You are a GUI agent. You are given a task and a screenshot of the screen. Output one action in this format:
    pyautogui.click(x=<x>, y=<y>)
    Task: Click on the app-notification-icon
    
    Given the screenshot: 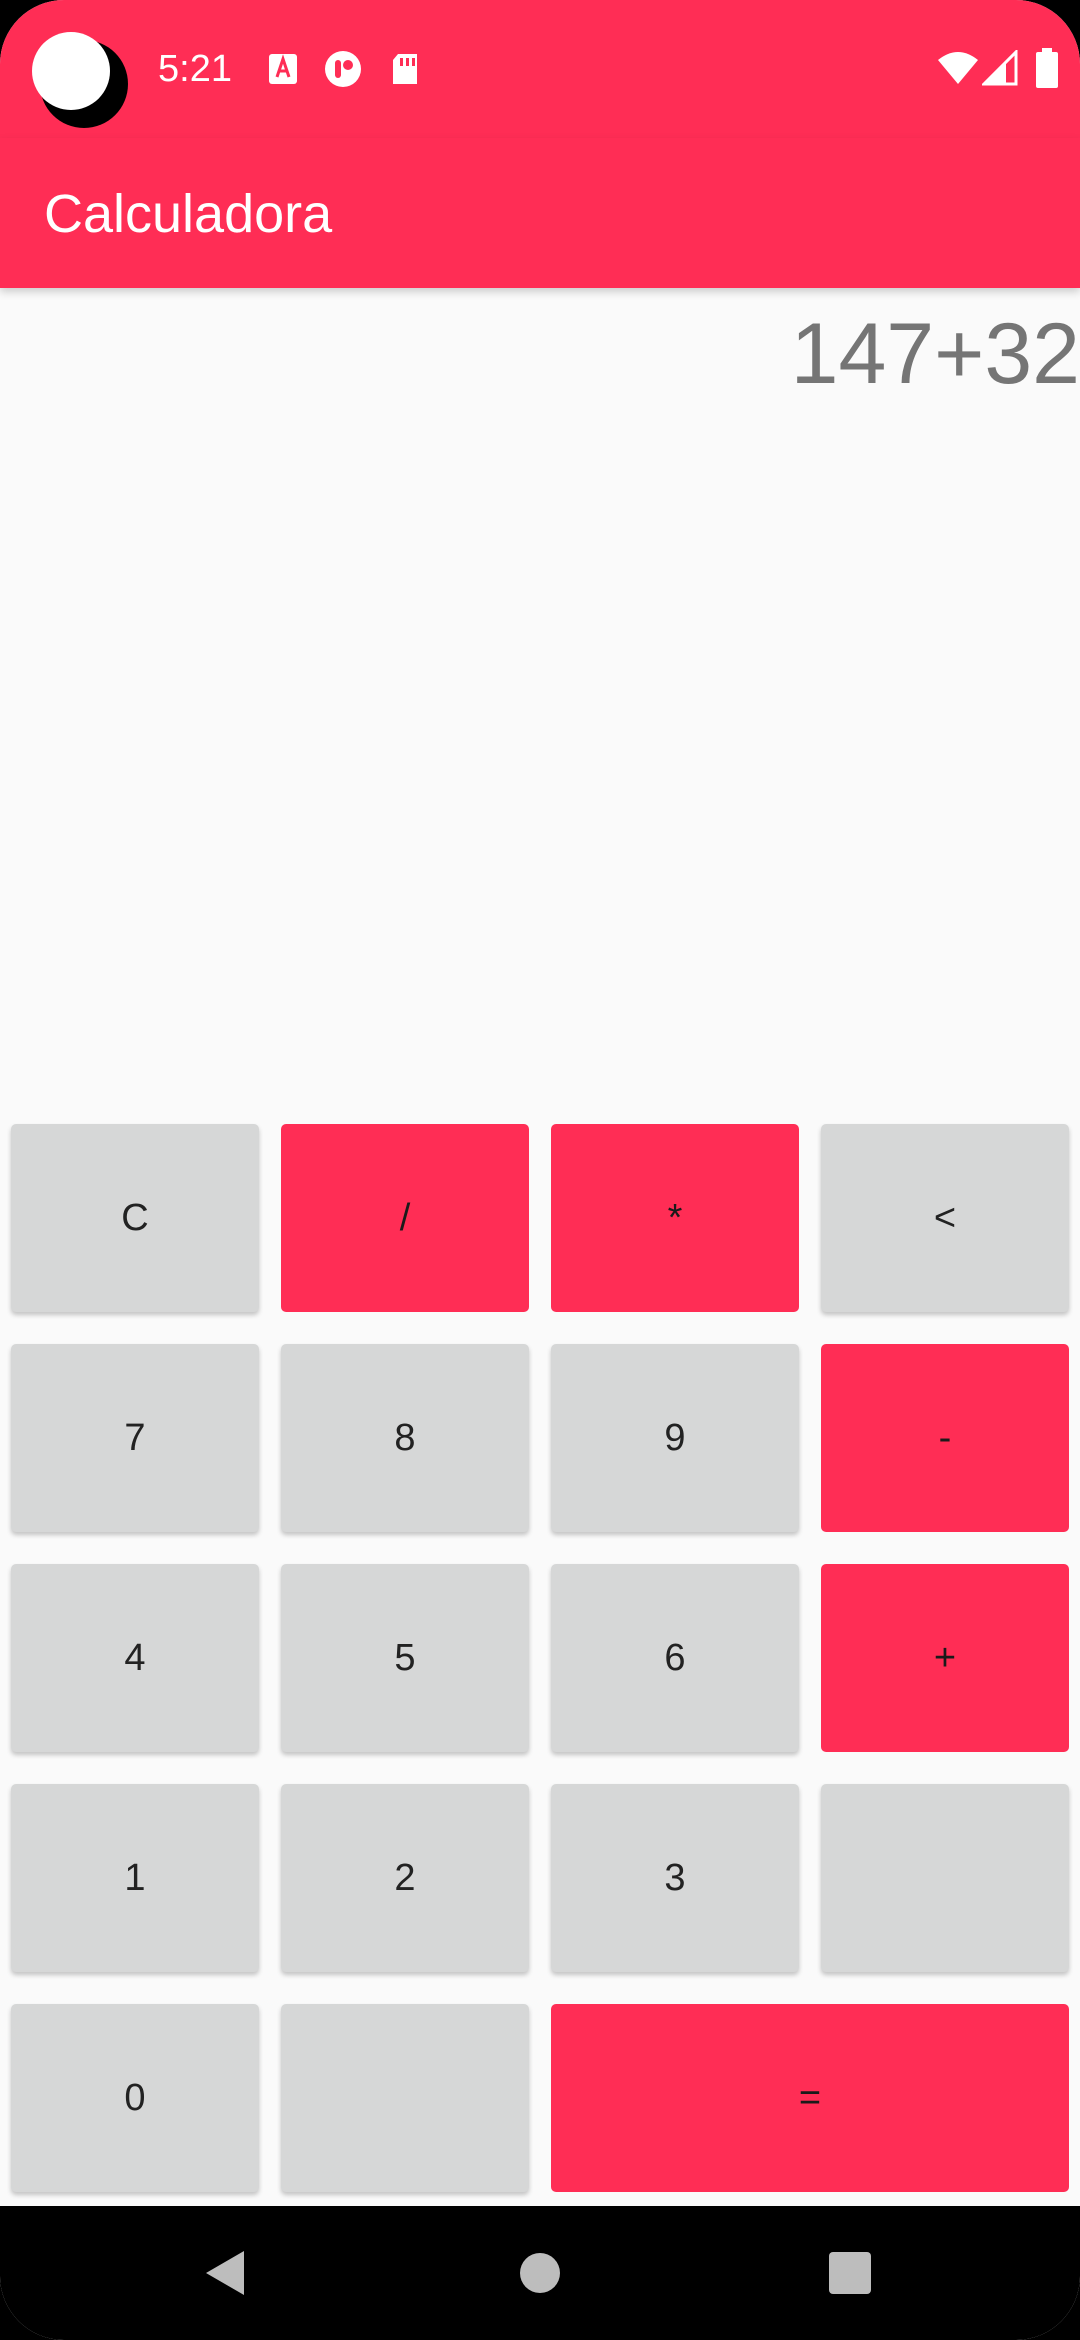 What is the action you would take?
    pyautogui.click(x=283, y=69)
    